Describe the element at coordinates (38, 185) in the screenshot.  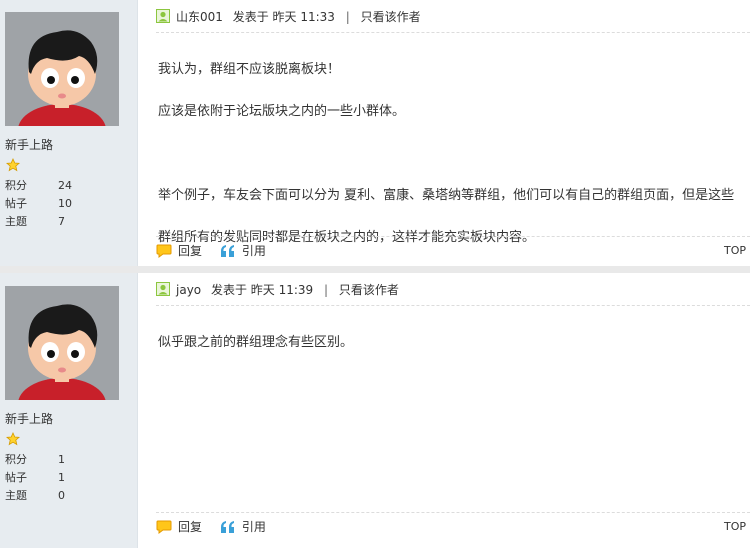
I see `stat-points: 积分 24` at that location.